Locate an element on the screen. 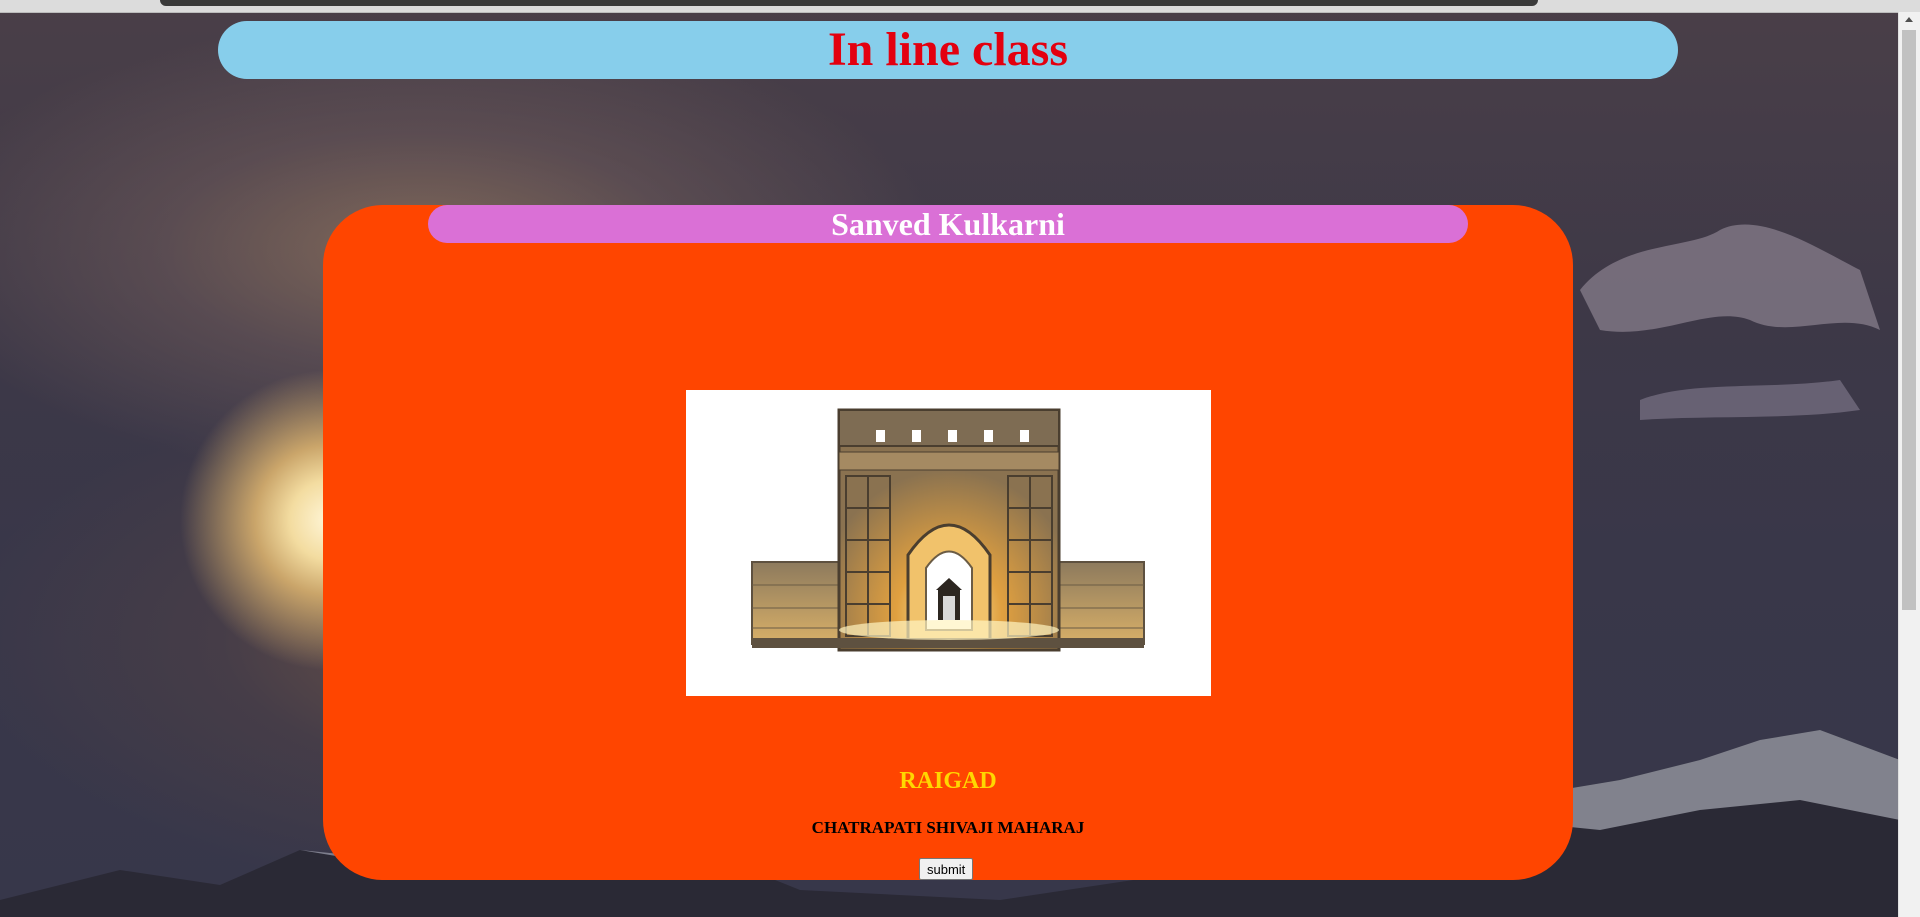 Image resolution: width=1920 pixels, height=917 pixels. page-title: In line class is located at coordinates (948, 49).